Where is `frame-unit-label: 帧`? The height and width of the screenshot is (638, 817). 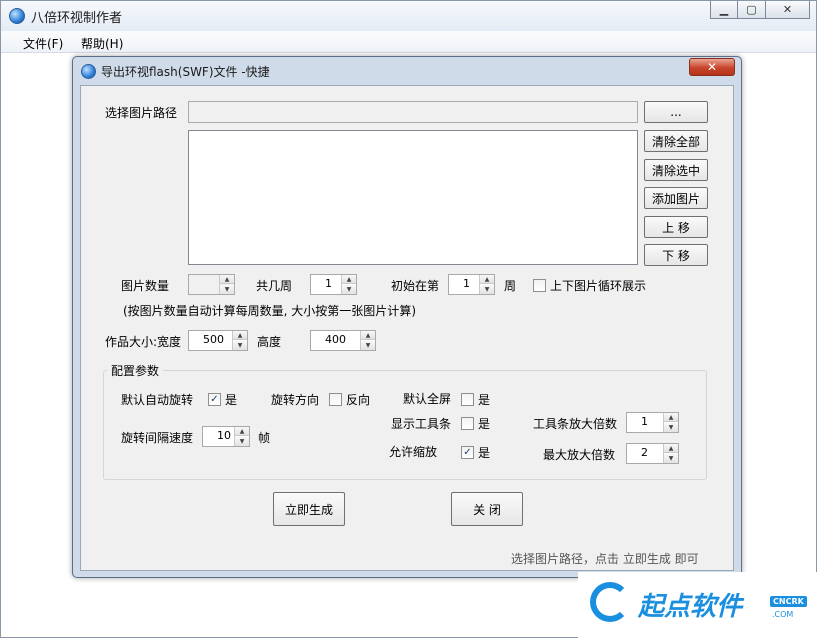 frame-unit-label: 帧 is located at coordinates (264, 438).